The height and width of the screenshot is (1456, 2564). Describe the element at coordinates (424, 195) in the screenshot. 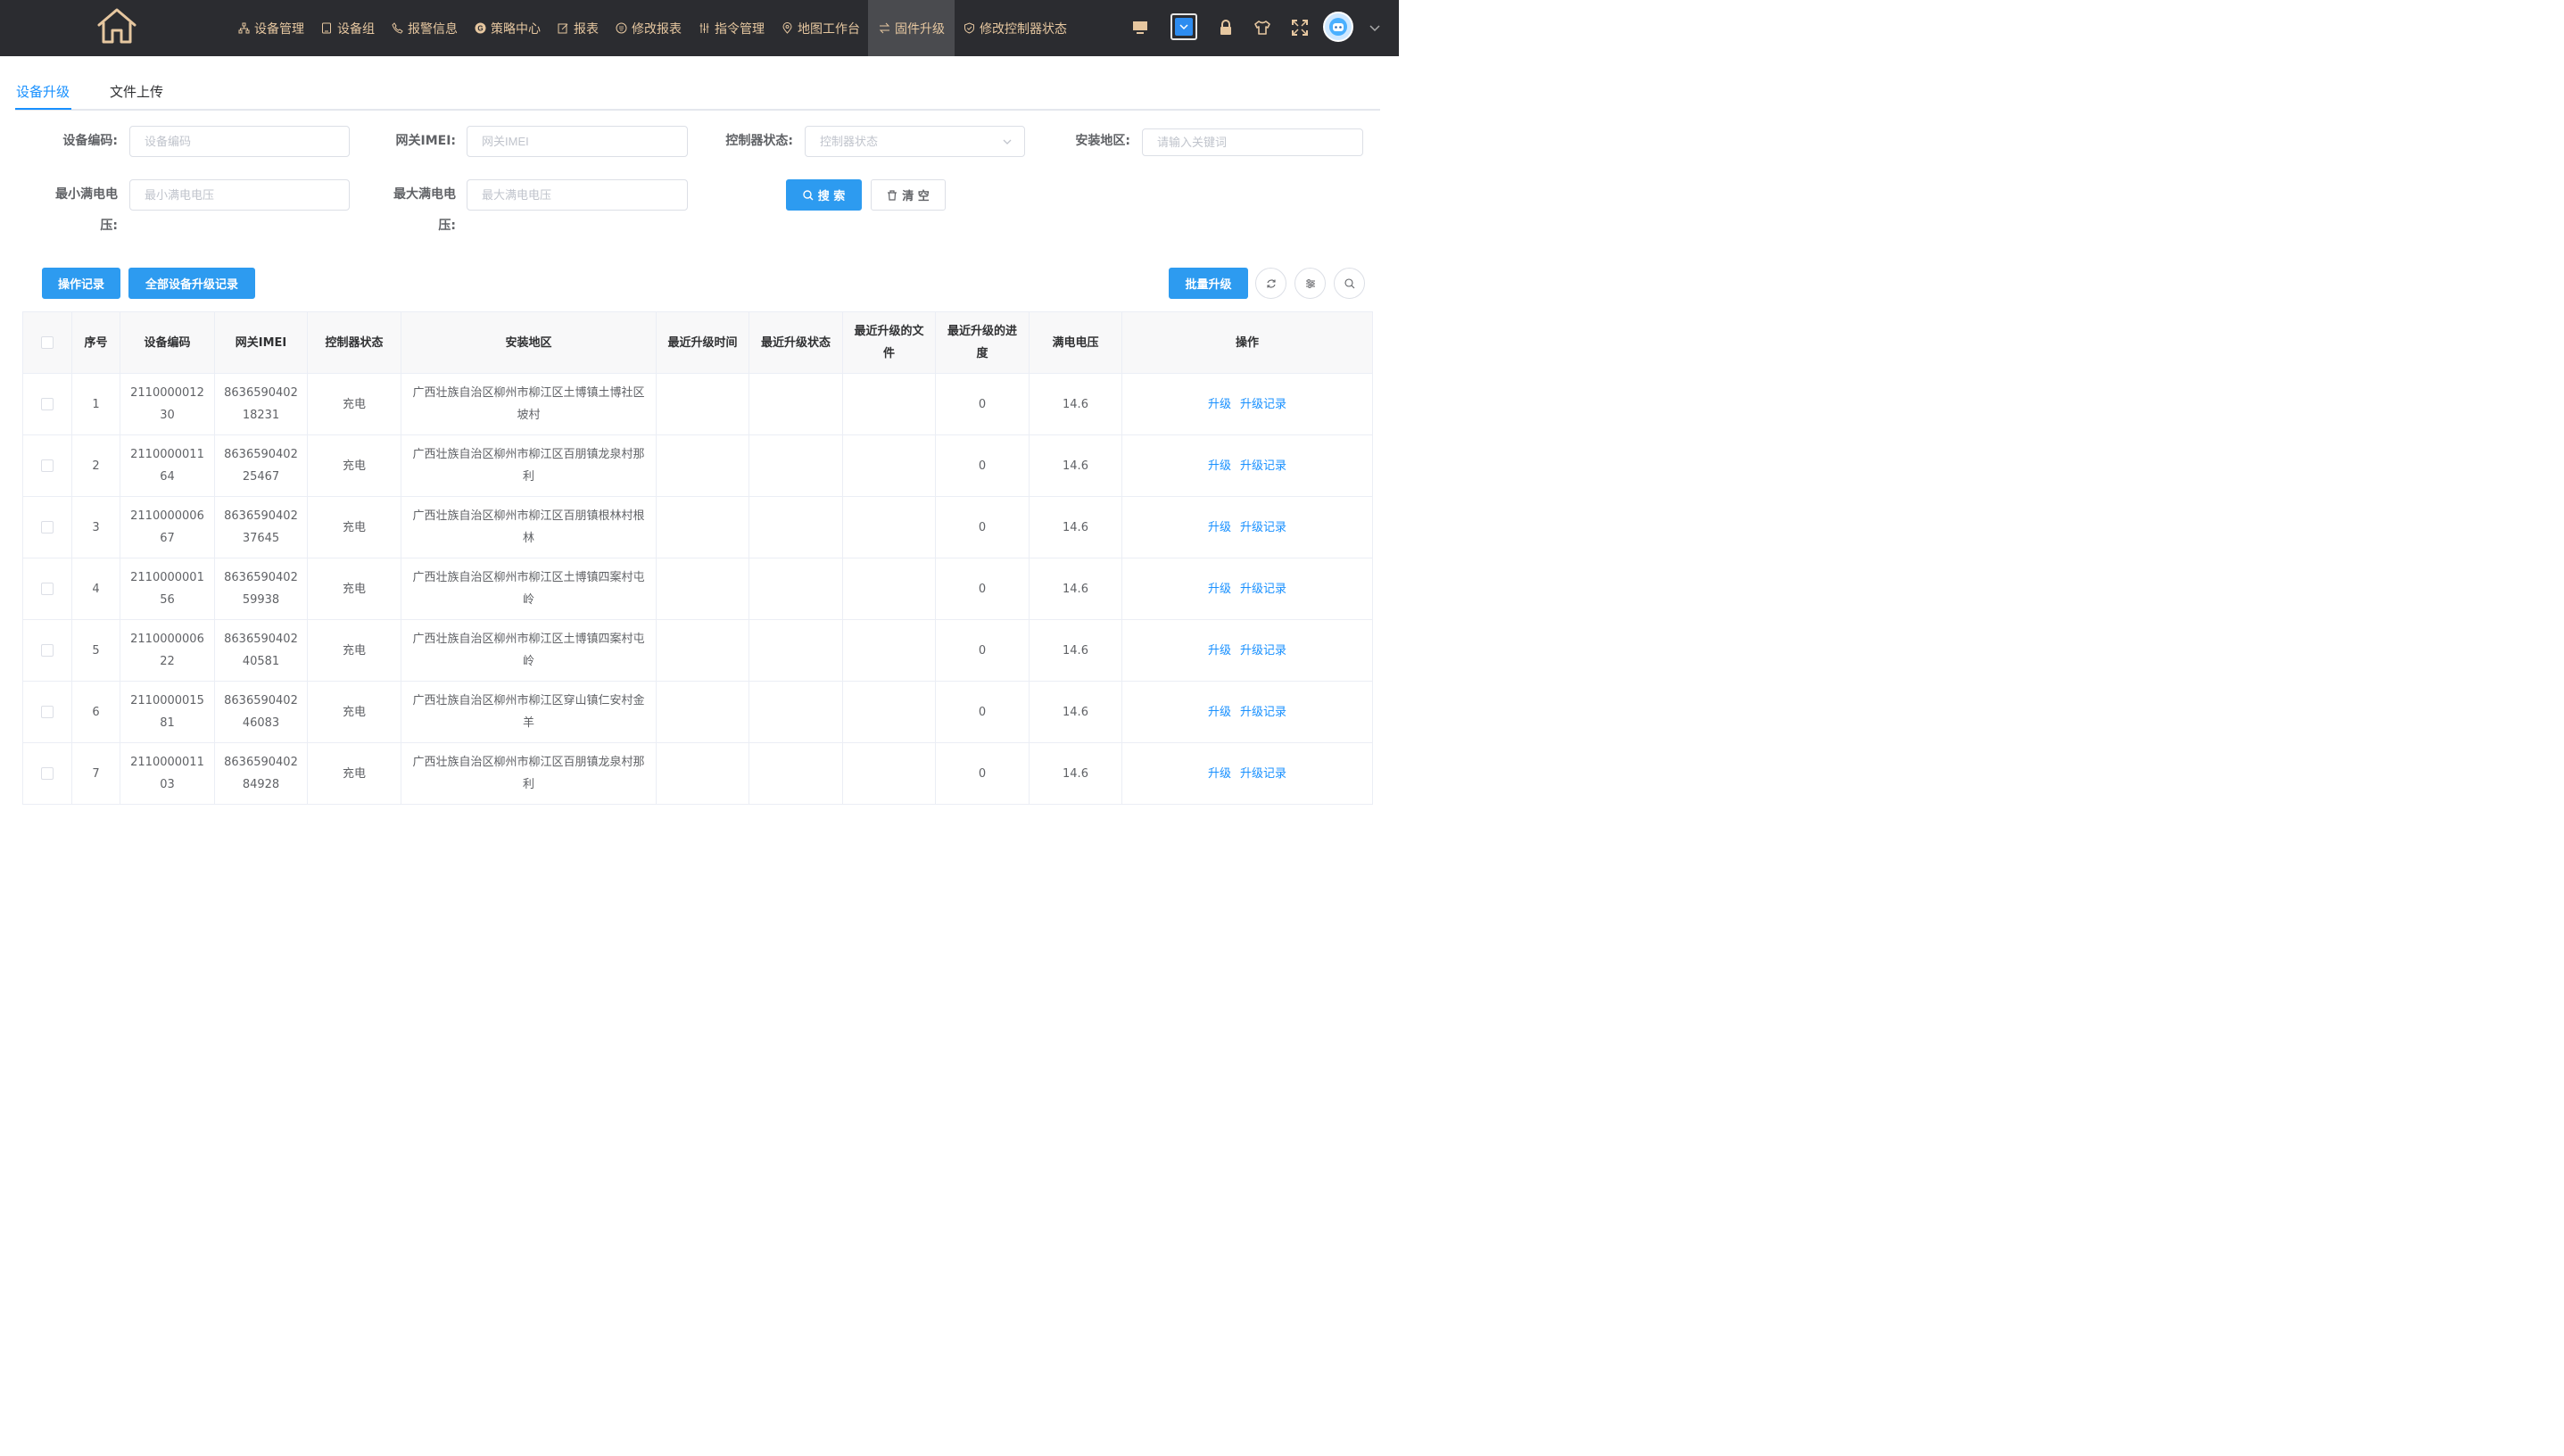

I see `max-voltage-label-line1: 最大满电电` at that location.